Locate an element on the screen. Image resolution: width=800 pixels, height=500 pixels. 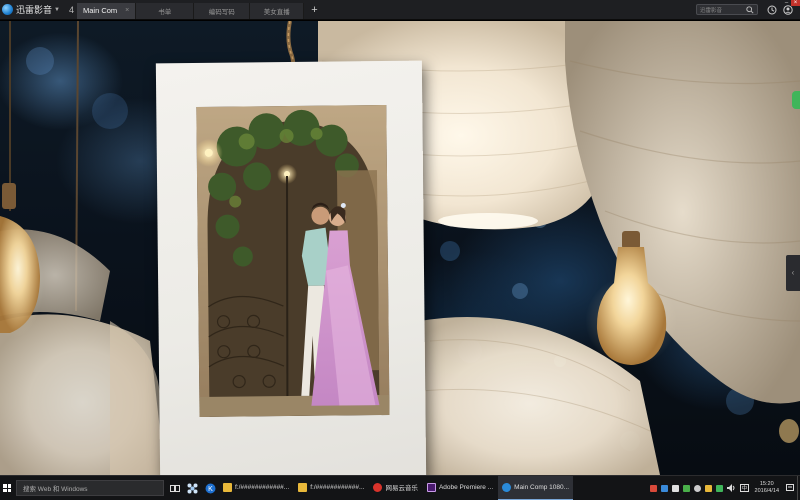
svg-text: 中 is located at coordinates (744, 488).